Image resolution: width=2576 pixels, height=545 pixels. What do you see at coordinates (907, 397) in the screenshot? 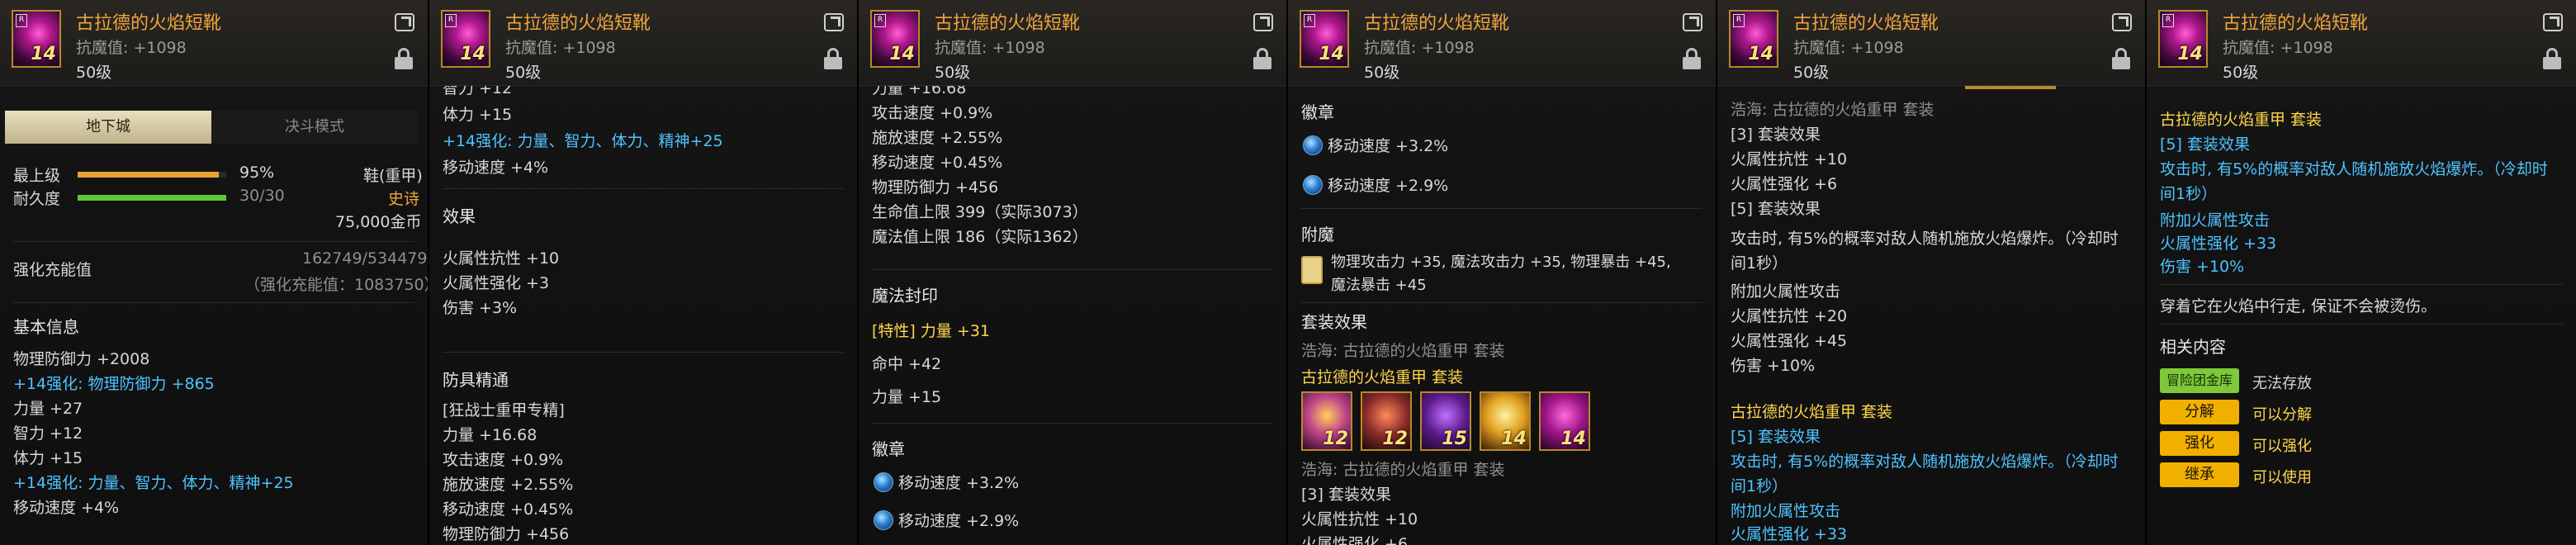
I see `seal-line: 力量 +15` at bounding box center [907, 397].